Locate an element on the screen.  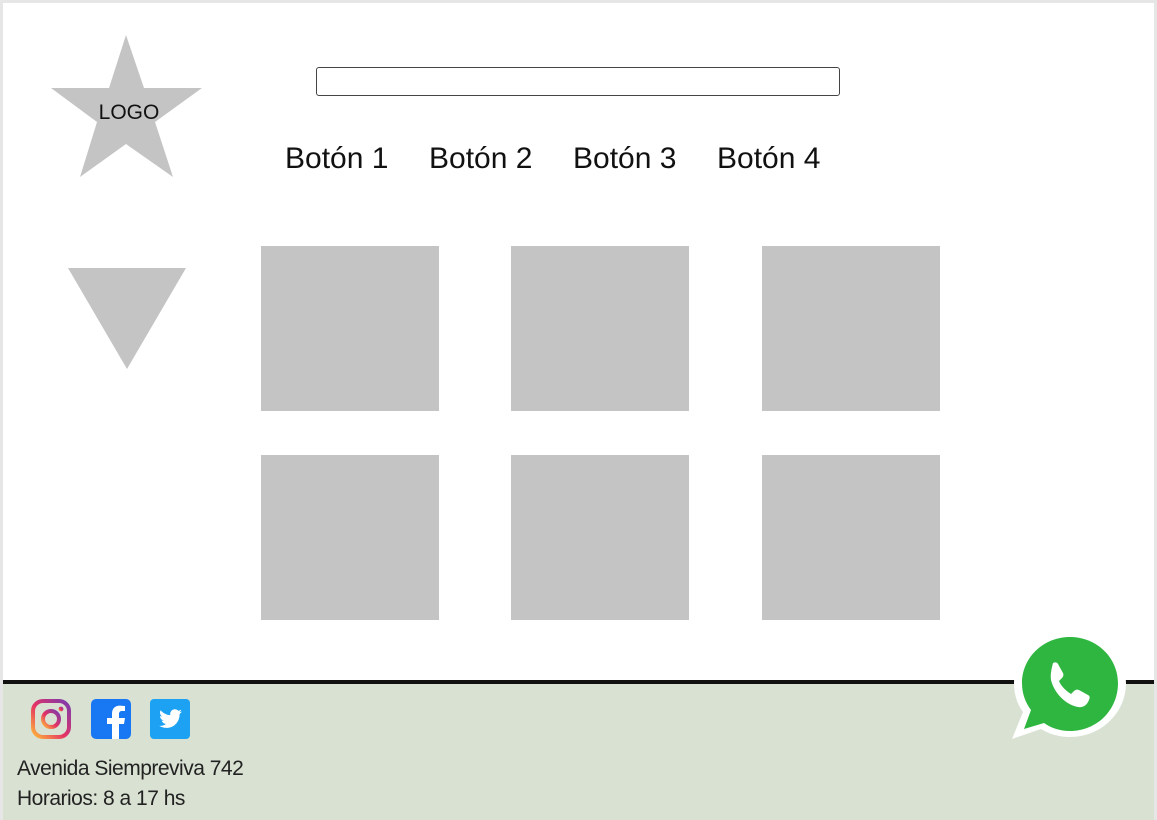
nav-button-3: Botón 3 is located at coordinates (624, 159).